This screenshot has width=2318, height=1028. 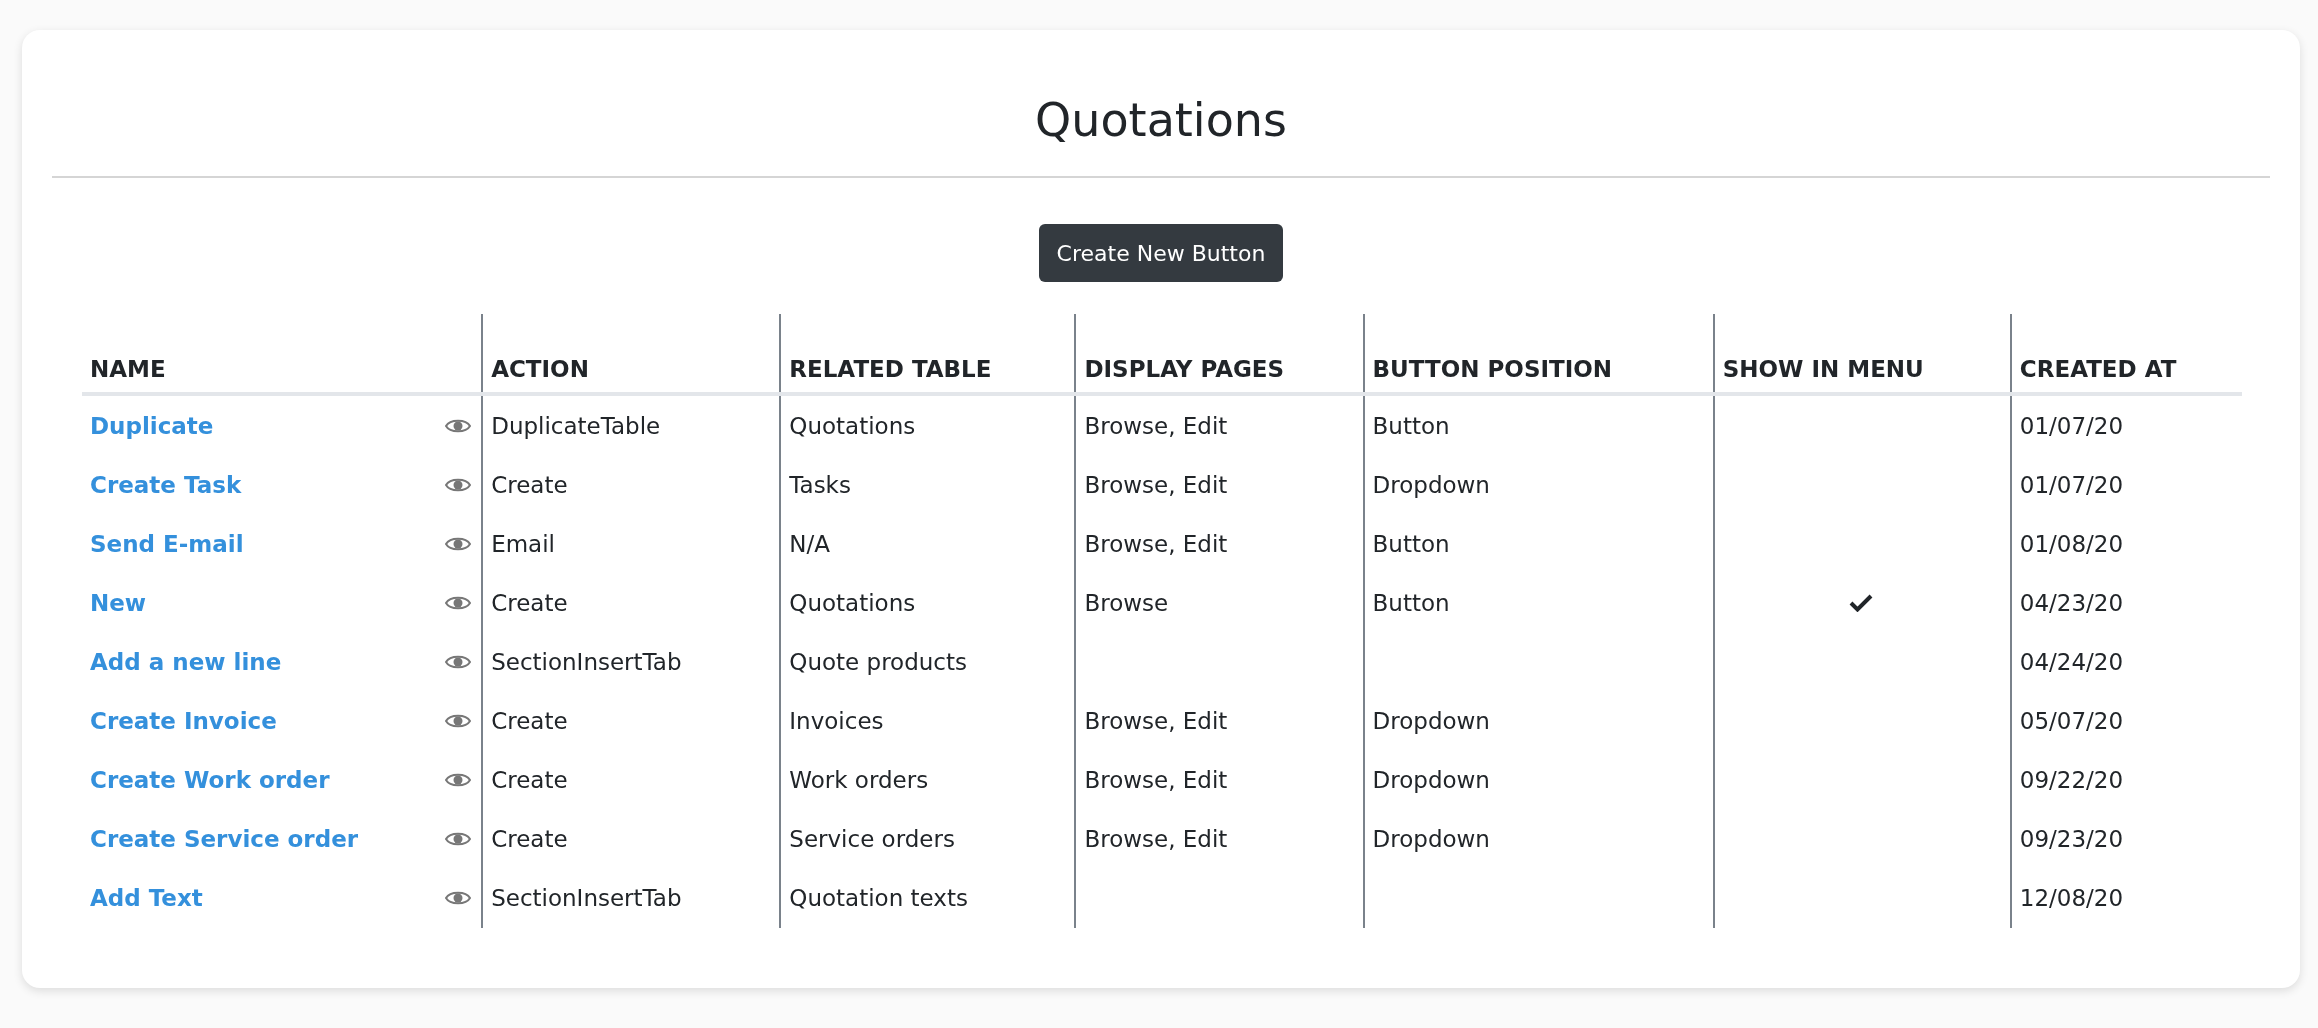 What do you see at coordinates (928, 838) in the screenshot?
I see `table-cell: Service orders` at bounding box center [928, 838].